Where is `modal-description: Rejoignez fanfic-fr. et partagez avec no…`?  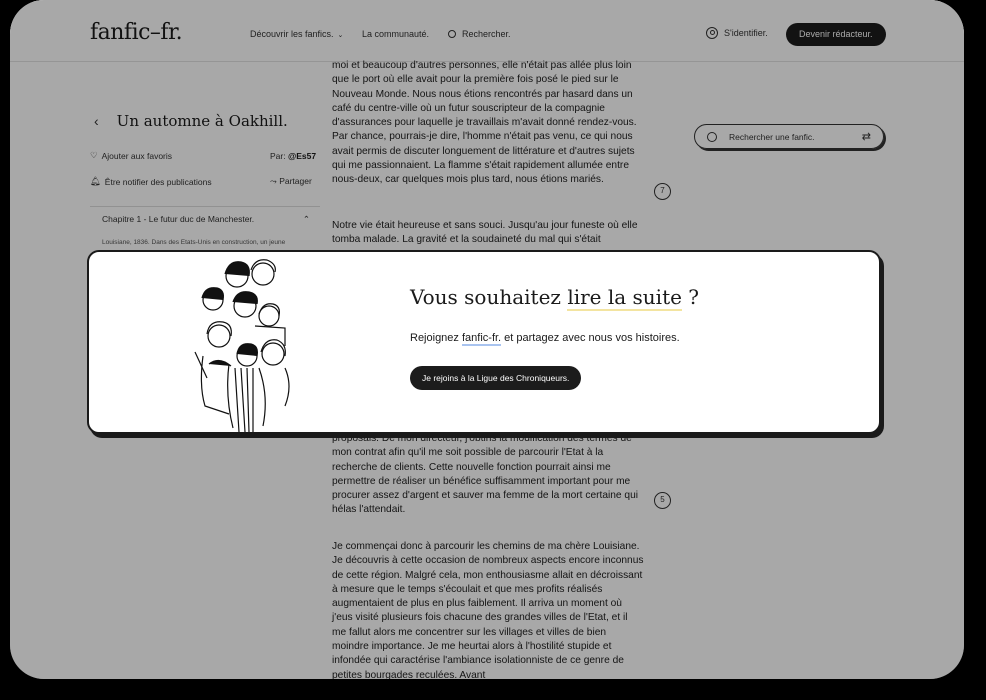 modal-description: Rejoignez fanfic-fr. et partagez avec no… is located at coordinates (545, 339).